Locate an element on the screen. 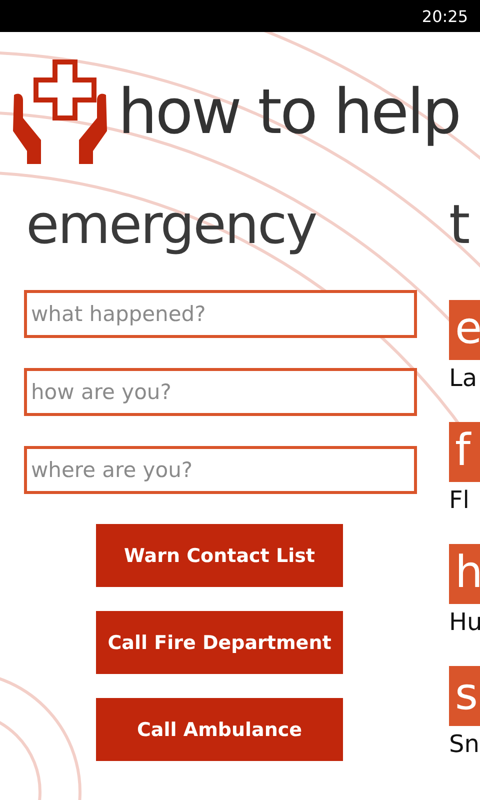 This screenshot has width=480, height=800. tile-label: La is located at coordinates (463, 378).